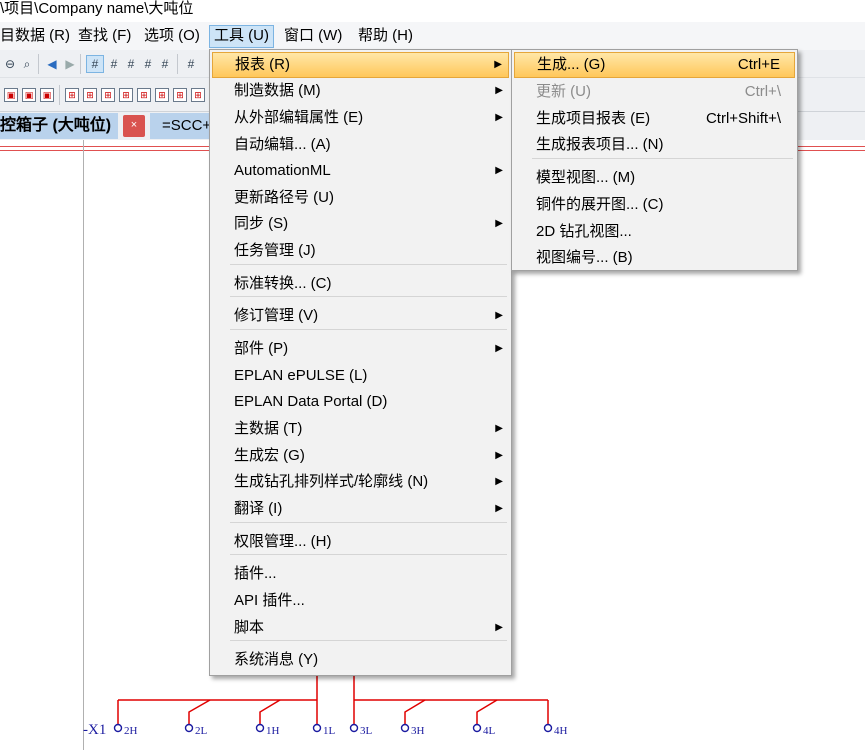  I want to click on tools-menu-item: 自动编辑... (A), so click(360, 145).